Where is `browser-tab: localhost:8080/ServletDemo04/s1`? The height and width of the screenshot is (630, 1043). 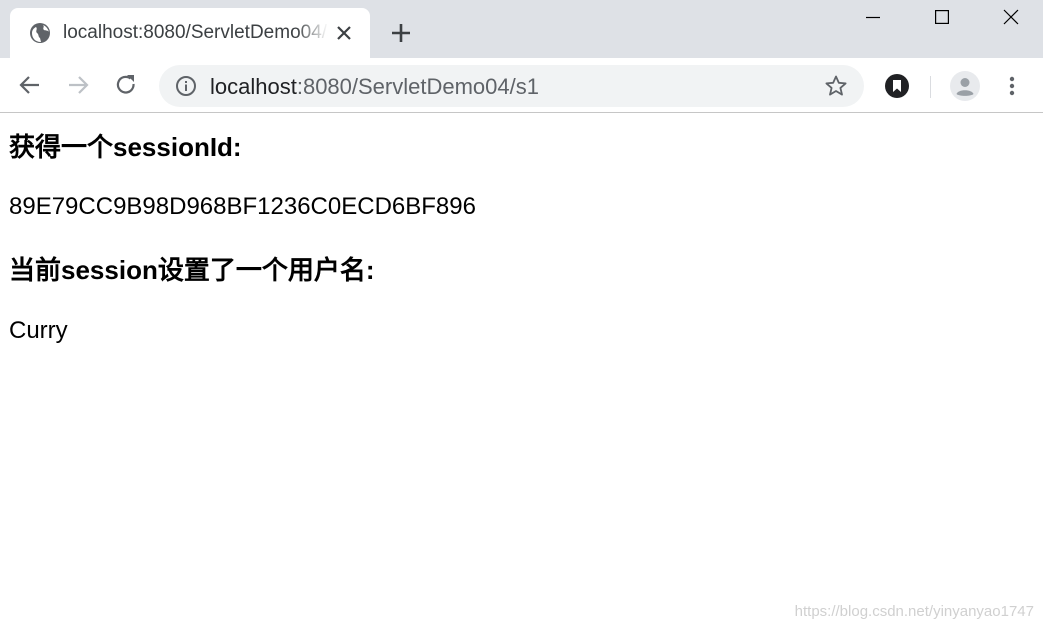 browser-tab: localhost:8080/ServletDemo04/s1 is located at coordinates (190, 33).